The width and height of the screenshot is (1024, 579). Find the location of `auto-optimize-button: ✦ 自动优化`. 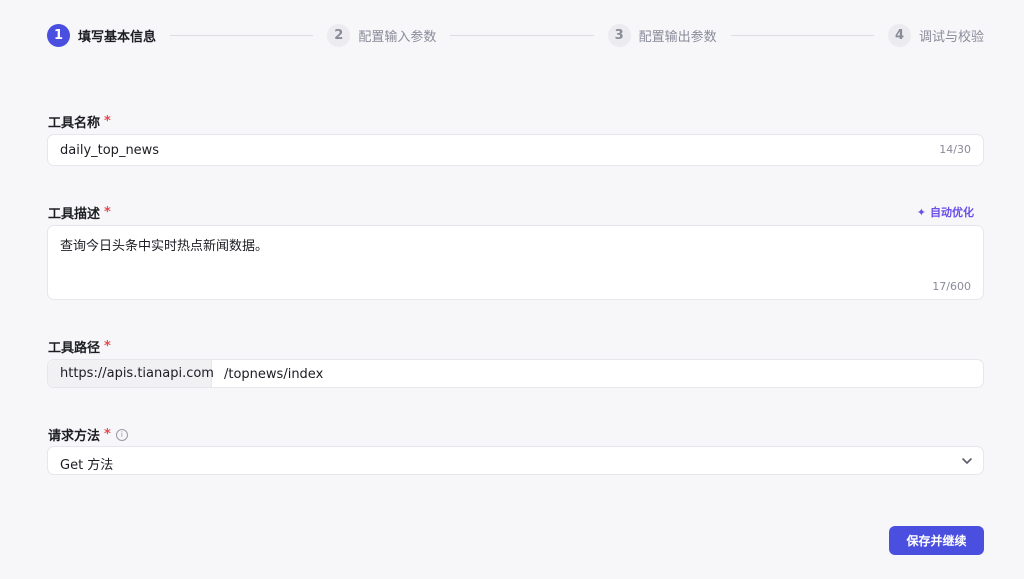

auto-optimize-button: ✦ 自动优化 is located at coordinates (945, 212).